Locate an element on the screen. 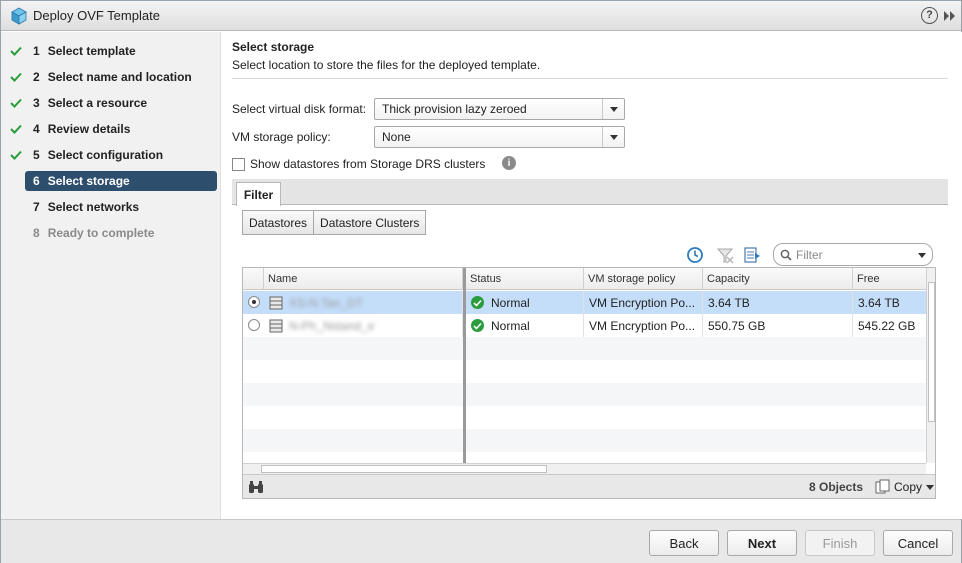 The width and height of the screenshot is (962, 563). frozen-column-divider is located at coordinates (464, 365).